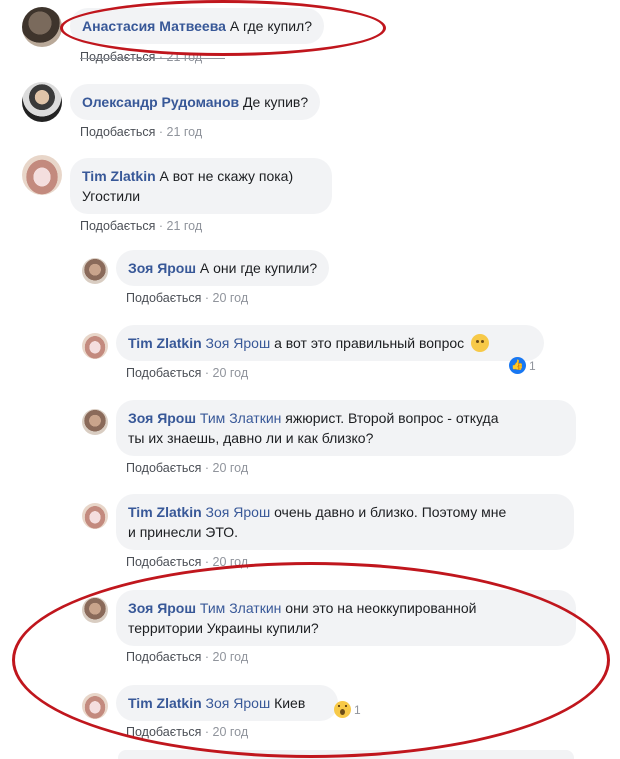  What do you see at coordinates (207, 732) in the screenshot?
I see `reply-meta-sep-6: ·` at bounding box center [207, 732].